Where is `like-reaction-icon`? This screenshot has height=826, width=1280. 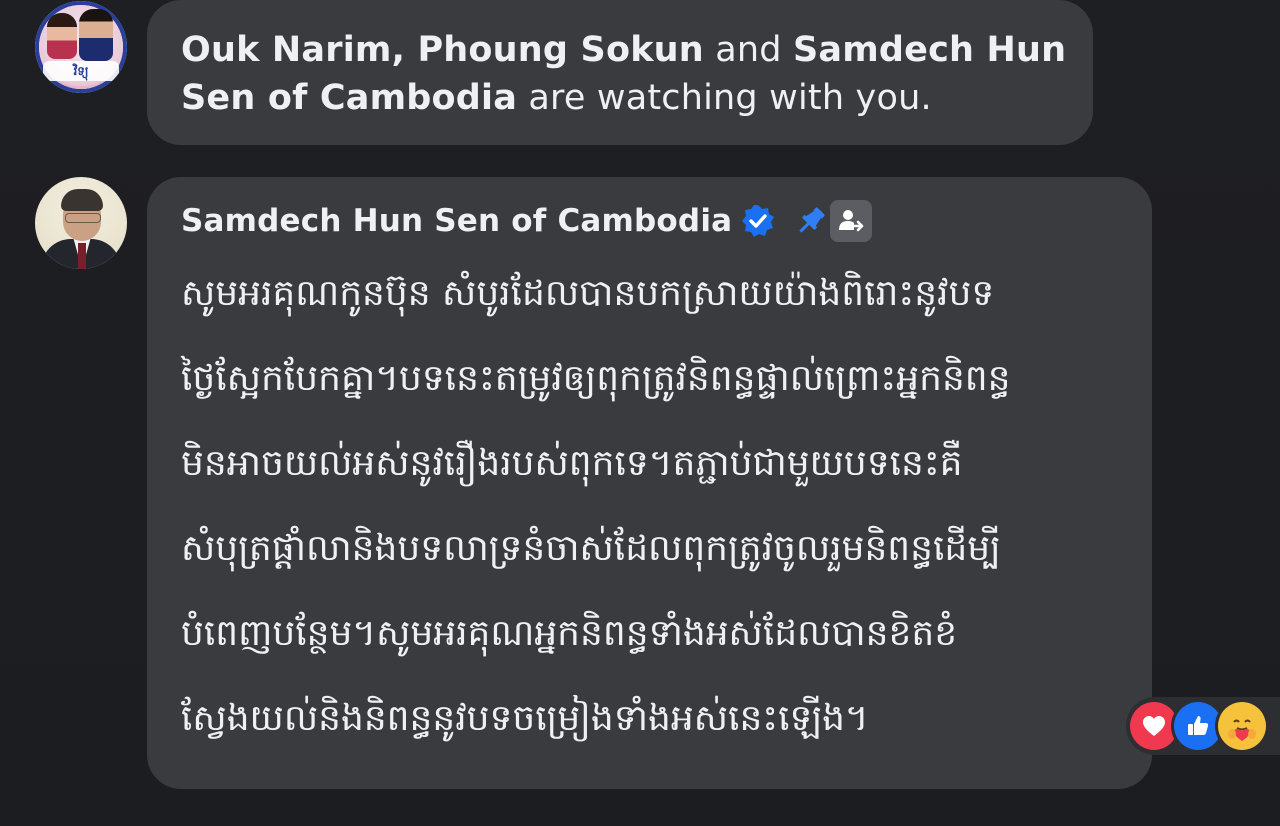
like-reaction-icon is located at coordinates (1198, 726).